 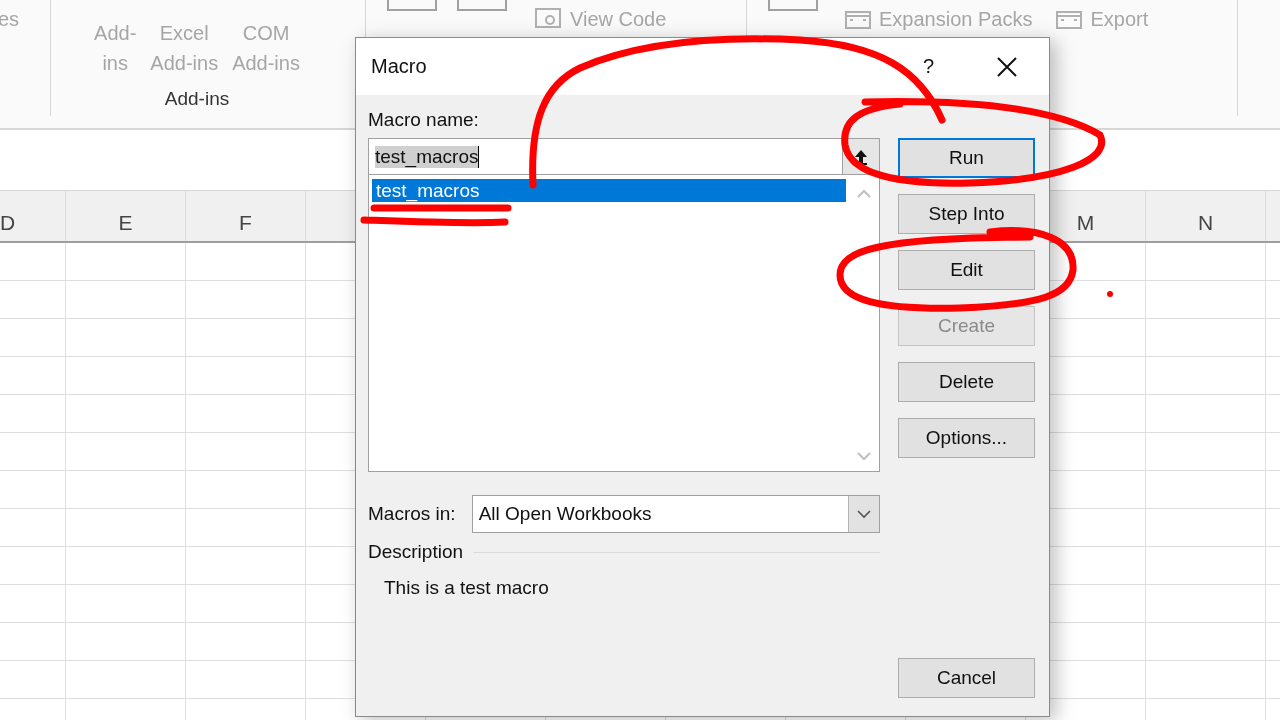 I want to click on window-title: Macro, so click(x=399, y=66).